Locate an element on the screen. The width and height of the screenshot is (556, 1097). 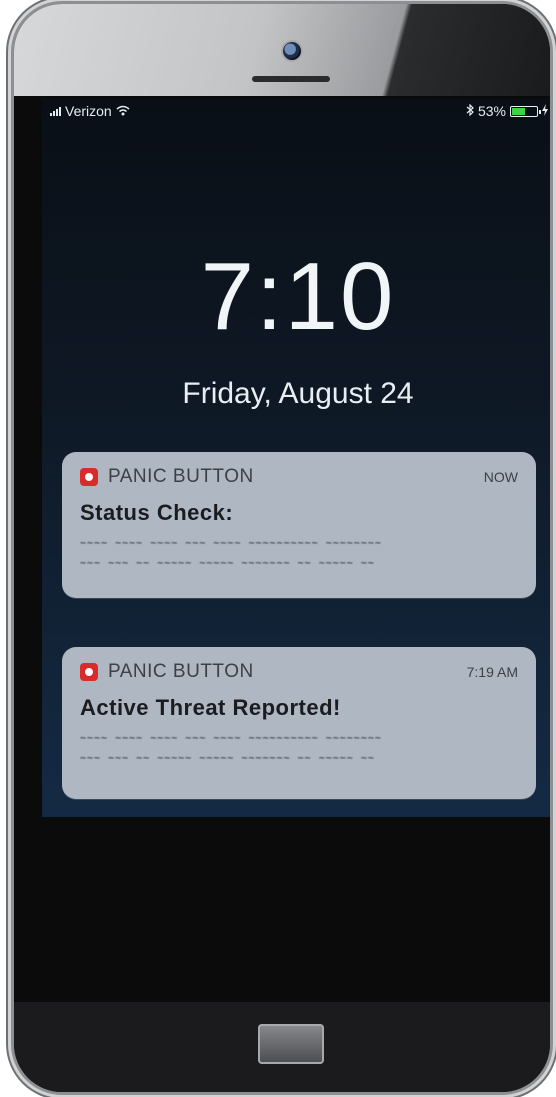
bluetooth-icon is located at coordinates (470, 111).